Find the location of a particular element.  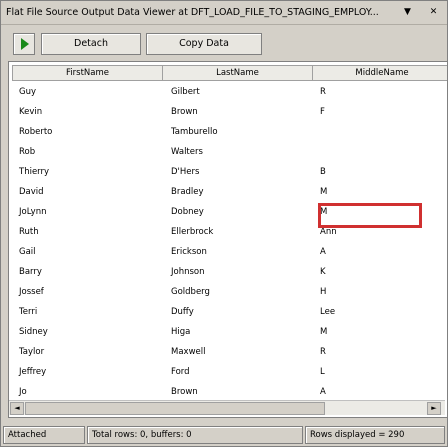

cell-lastname: Tamburello is located at coordinates (194, 132).